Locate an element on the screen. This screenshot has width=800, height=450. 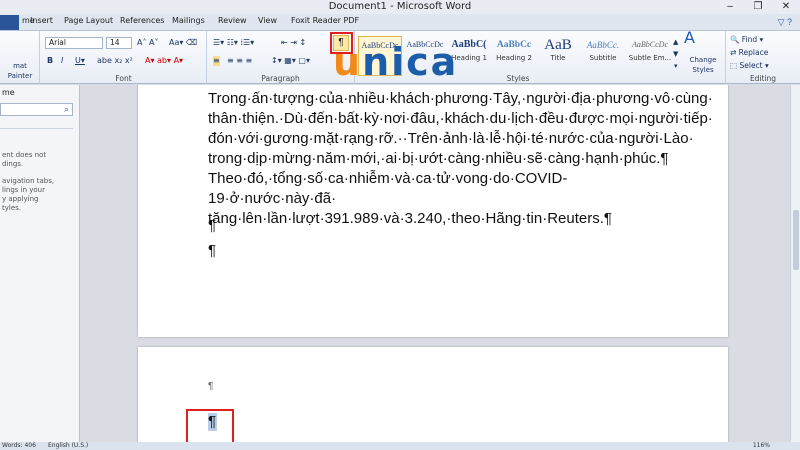
align-center-button: ≡ ≡ ≡ is located at coordinates (239, 61).